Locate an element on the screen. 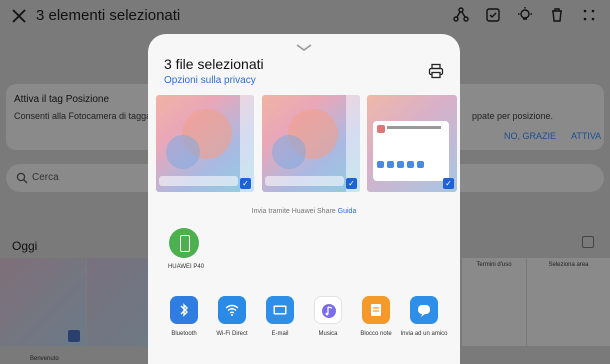  huawei-share-text: Invia tramite Huawei Share is located at coordinates (293, 211).